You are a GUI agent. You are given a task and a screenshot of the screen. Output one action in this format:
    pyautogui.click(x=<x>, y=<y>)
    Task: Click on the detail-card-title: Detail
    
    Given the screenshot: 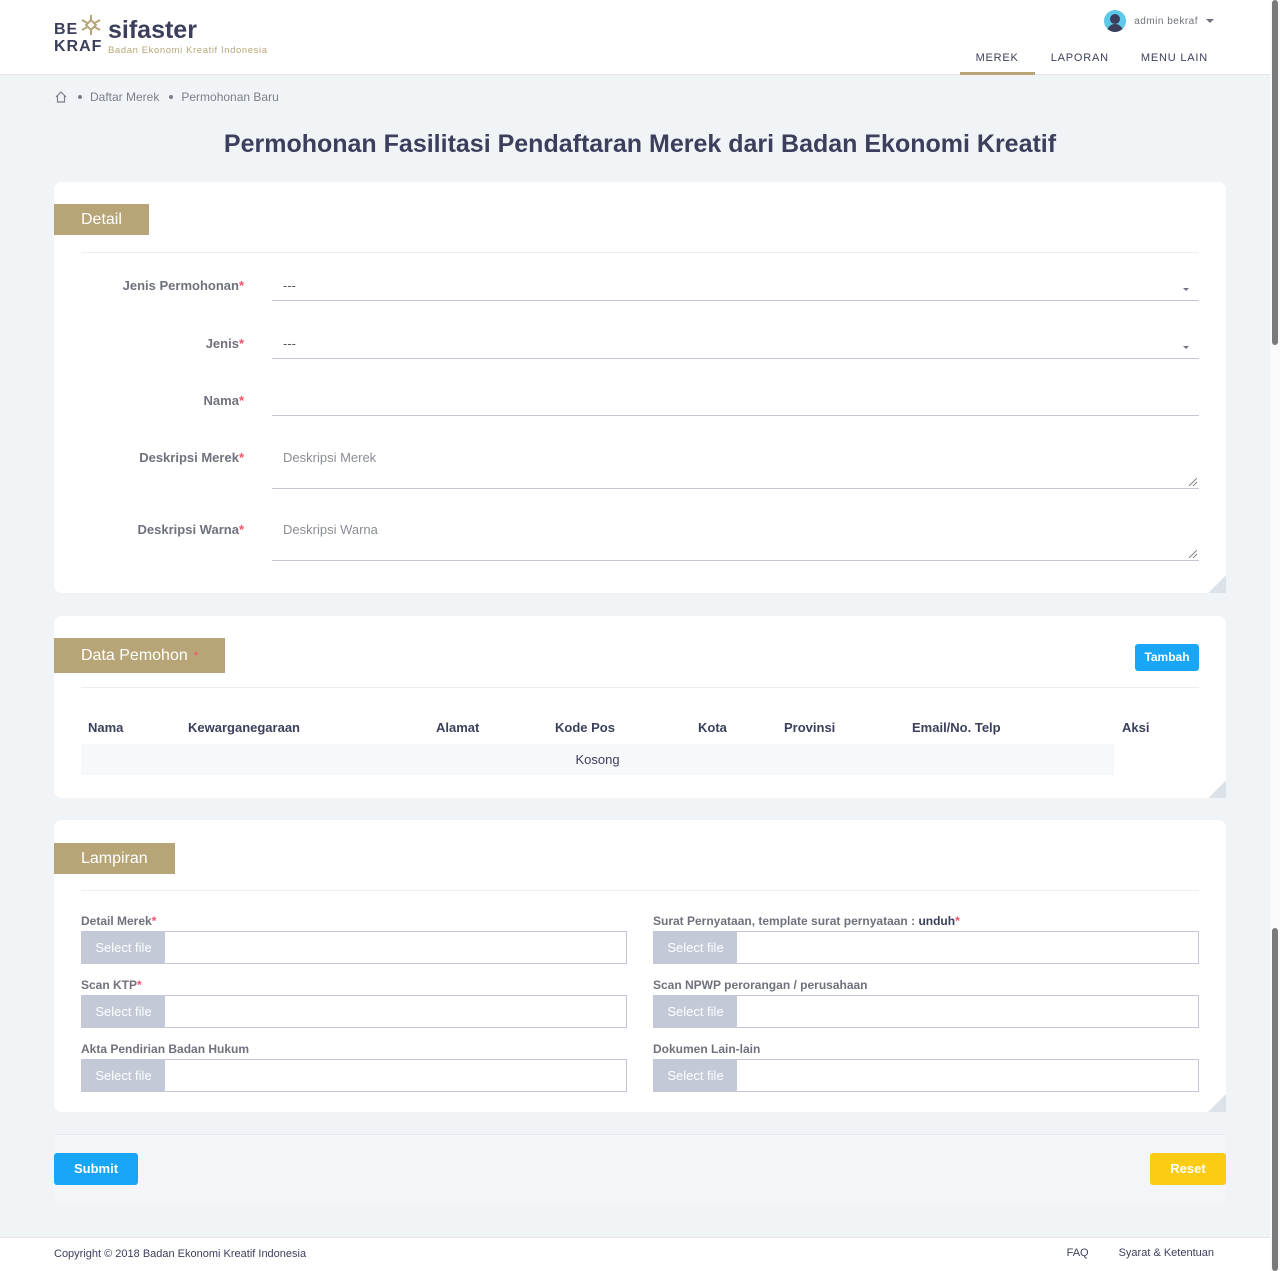 What is the action you would take?
    pyautogui.click(x=101, y=219)
    